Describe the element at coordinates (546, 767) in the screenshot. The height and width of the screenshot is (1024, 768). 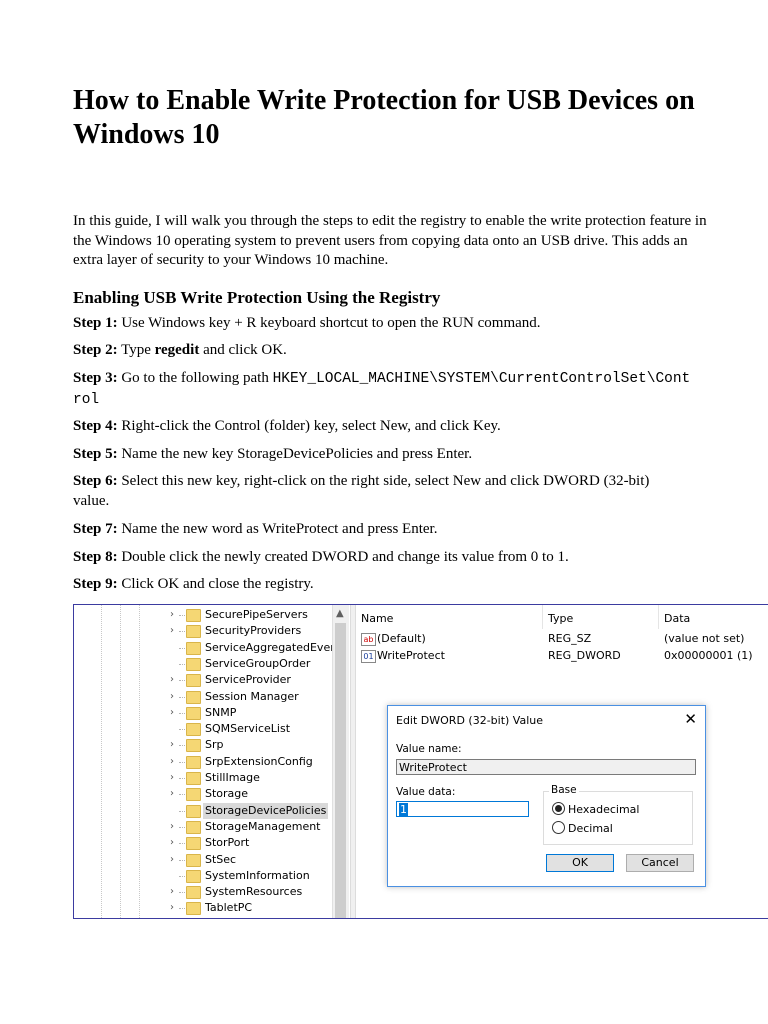
I see `value-name-field: WriteProtect` at that location.